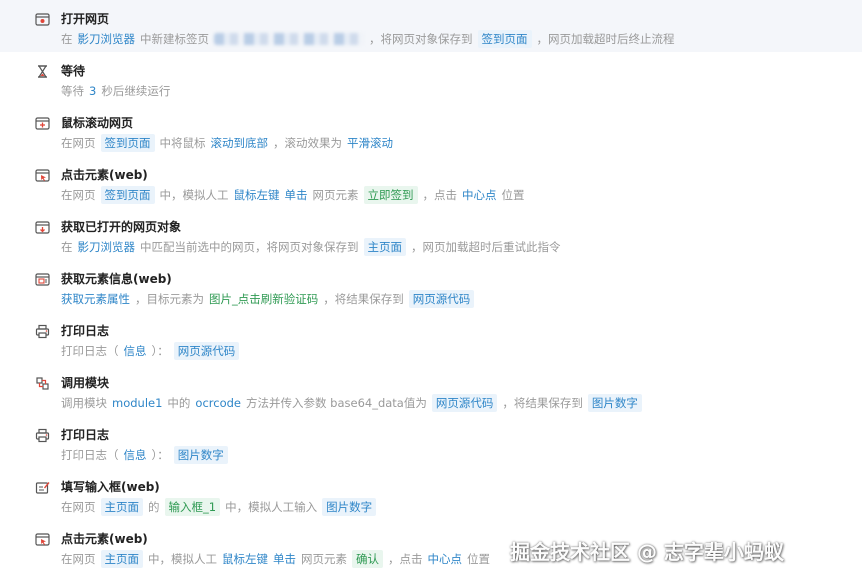 The width and height of the screenshot is (862, 582). Describe the element at coordinates (179, 403) in the screenshot. I see `desc-text: 中的` at that location.